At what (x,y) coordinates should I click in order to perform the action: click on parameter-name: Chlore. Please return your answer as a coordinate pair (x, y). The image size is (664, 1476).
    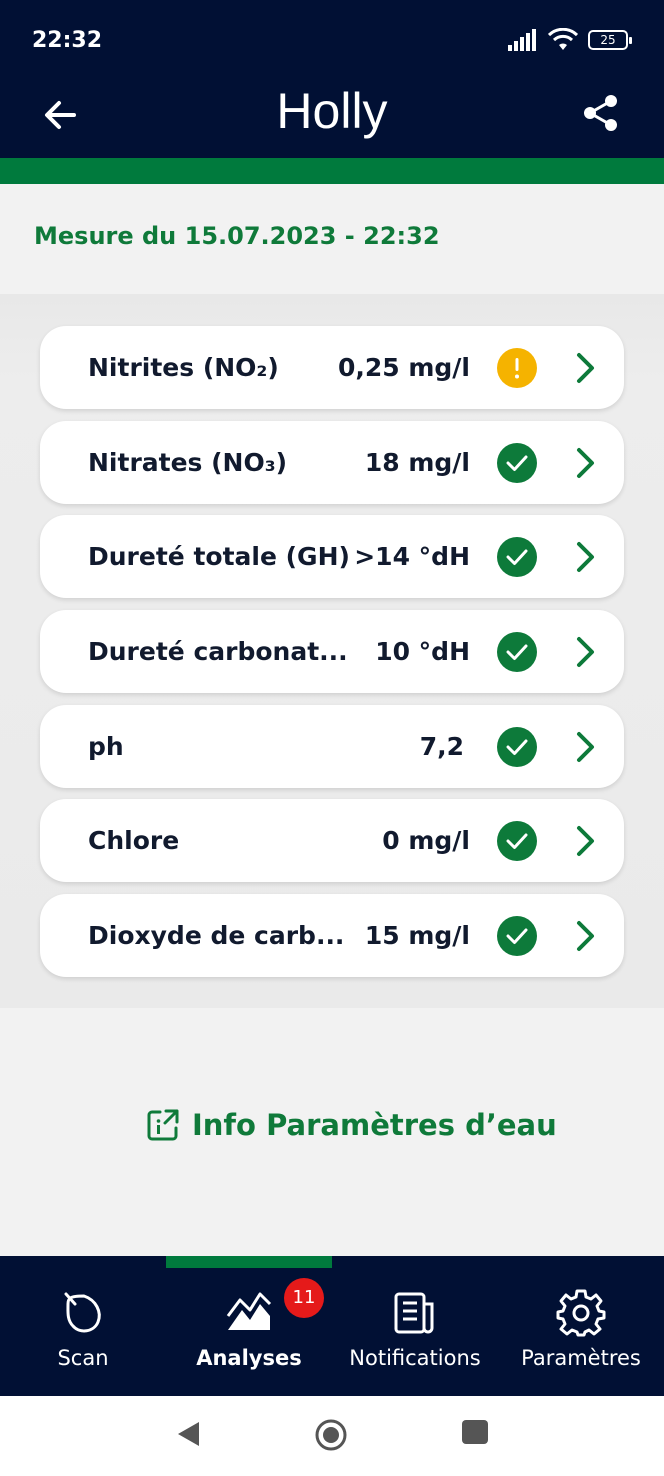
    Looking at the image, I should click on (134, 840).